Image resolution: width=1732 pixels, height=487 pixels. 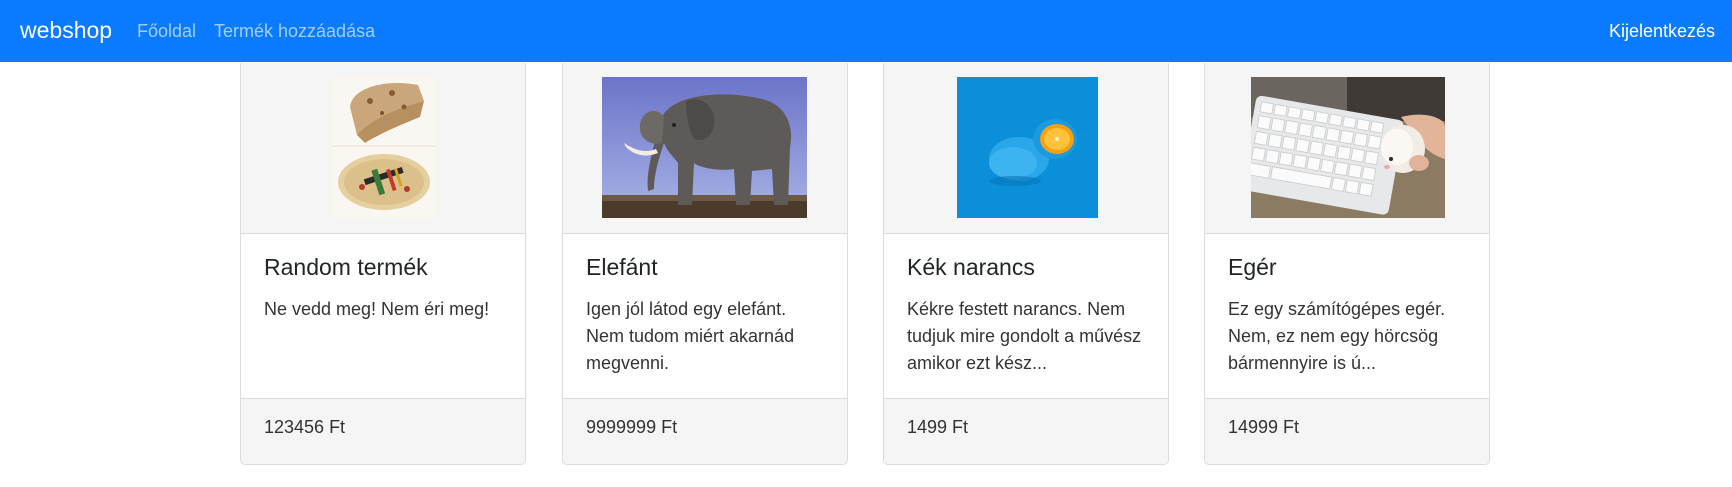 What do you see at coordinates (632, 427) in the screenshot?
I see `product-price: 9999999 Ft` at bounding box center [632, 427].